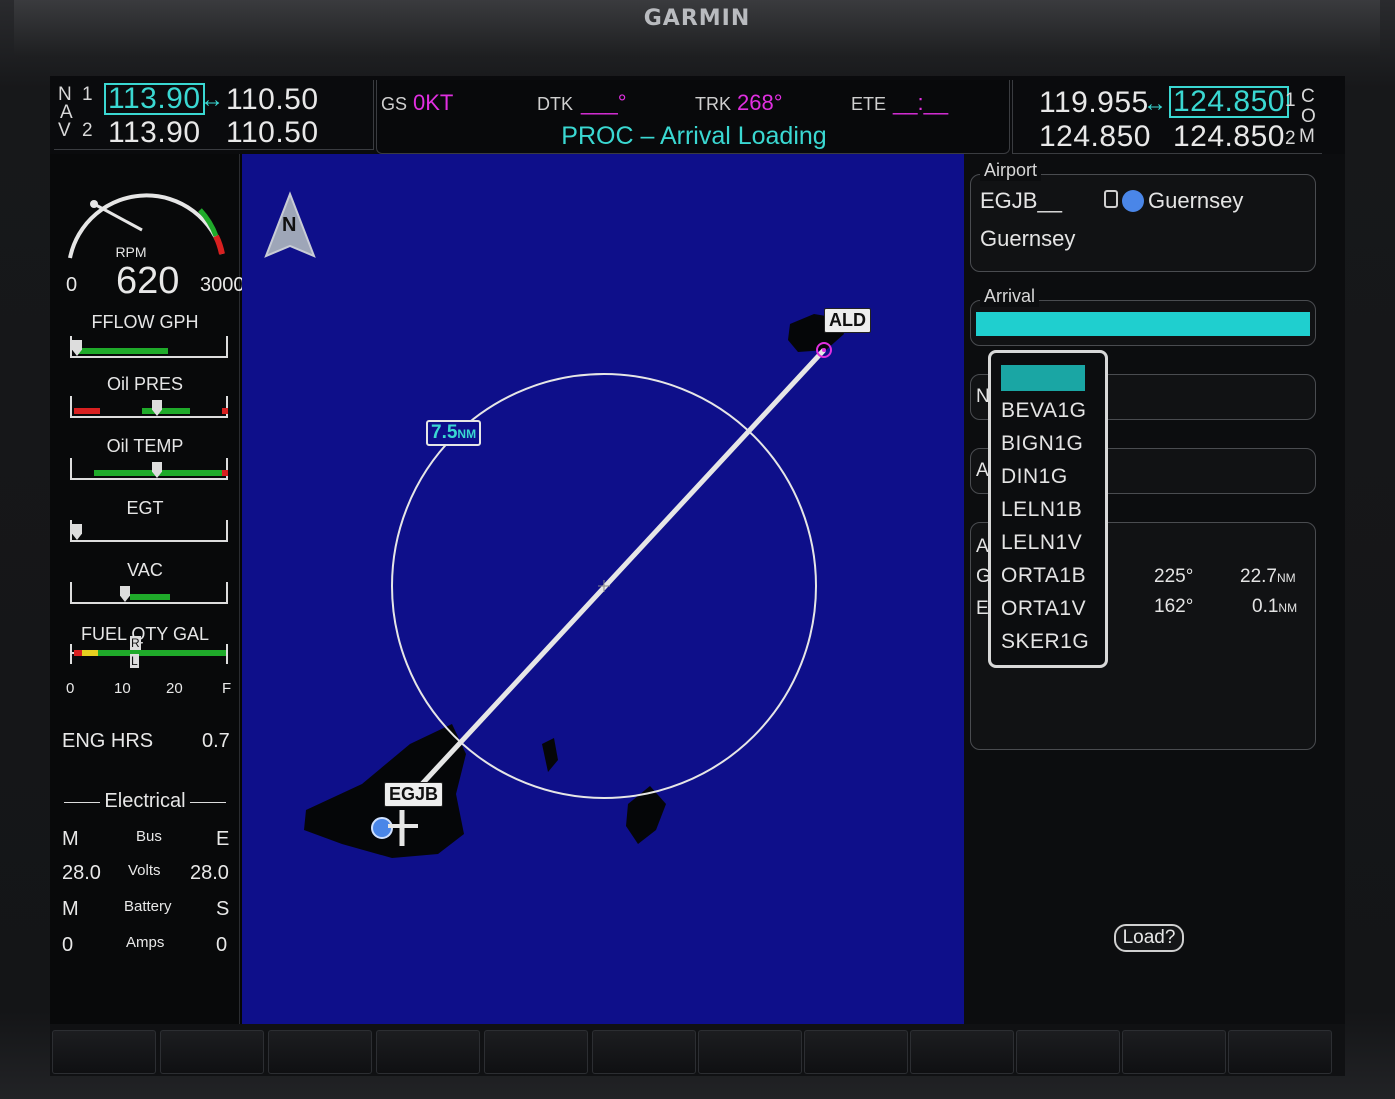 This screenshot has height=1099, width=1395. What do you see at coordinates (222, 945) in the screenshot?
I see `amps-right: 0` at bounding box center [222, 945].